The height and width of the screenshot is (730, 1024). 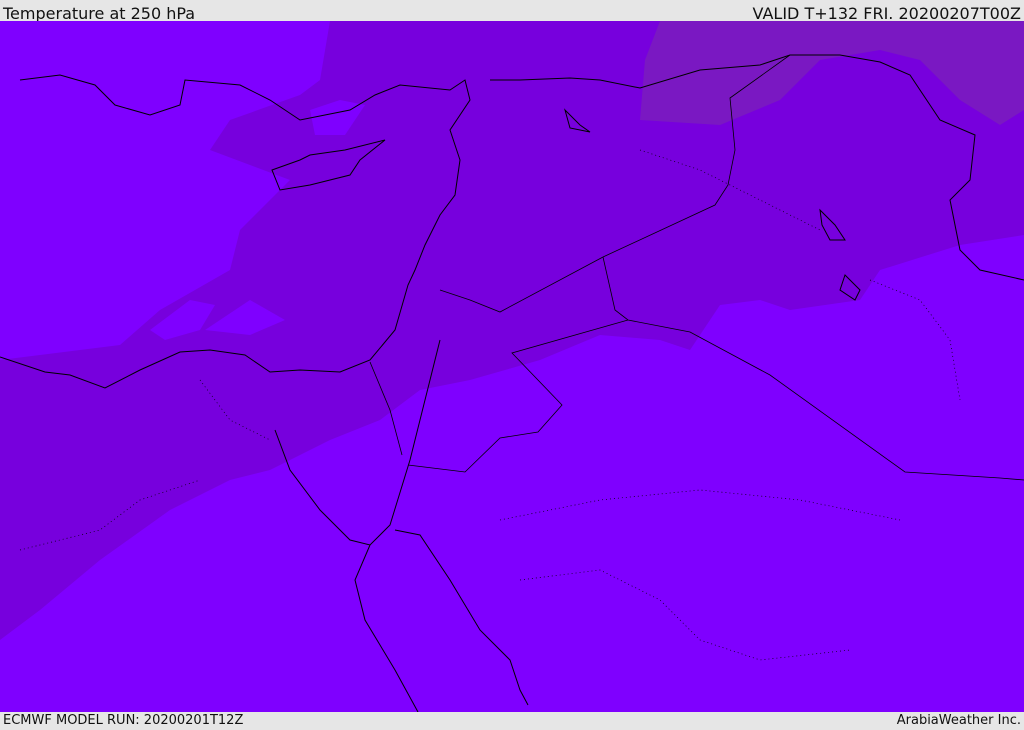 I want to click on credit: ArabiaWeather Inc., so click(x=958, y=720).